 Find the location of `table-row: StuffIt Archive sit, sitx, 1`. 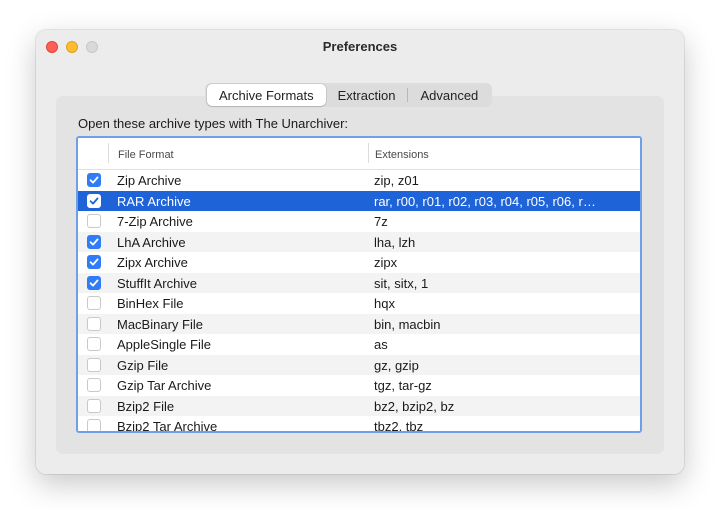

table-row: StuffIt Archive sit, sitx, 1 is located at coordinates (359, 282).